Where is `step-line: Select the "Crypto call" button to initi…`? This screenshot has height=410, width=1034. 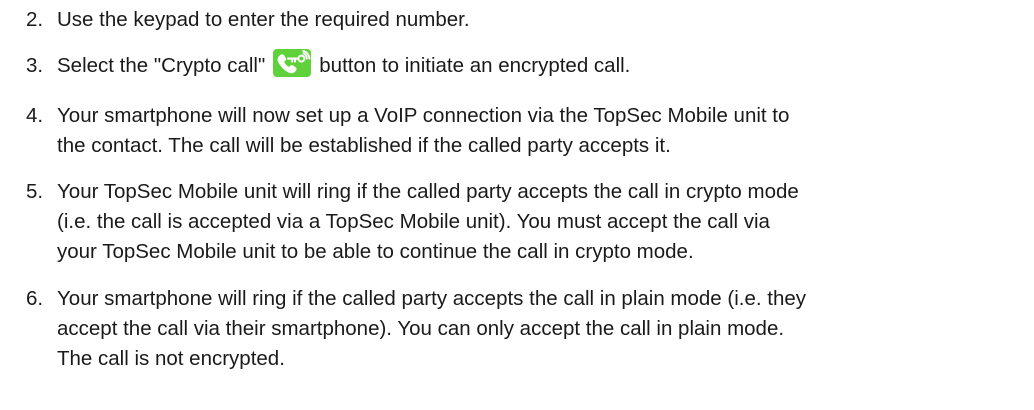
step-line: Select the "Crypto call" button to initi… is located at coordinates (541, 64).